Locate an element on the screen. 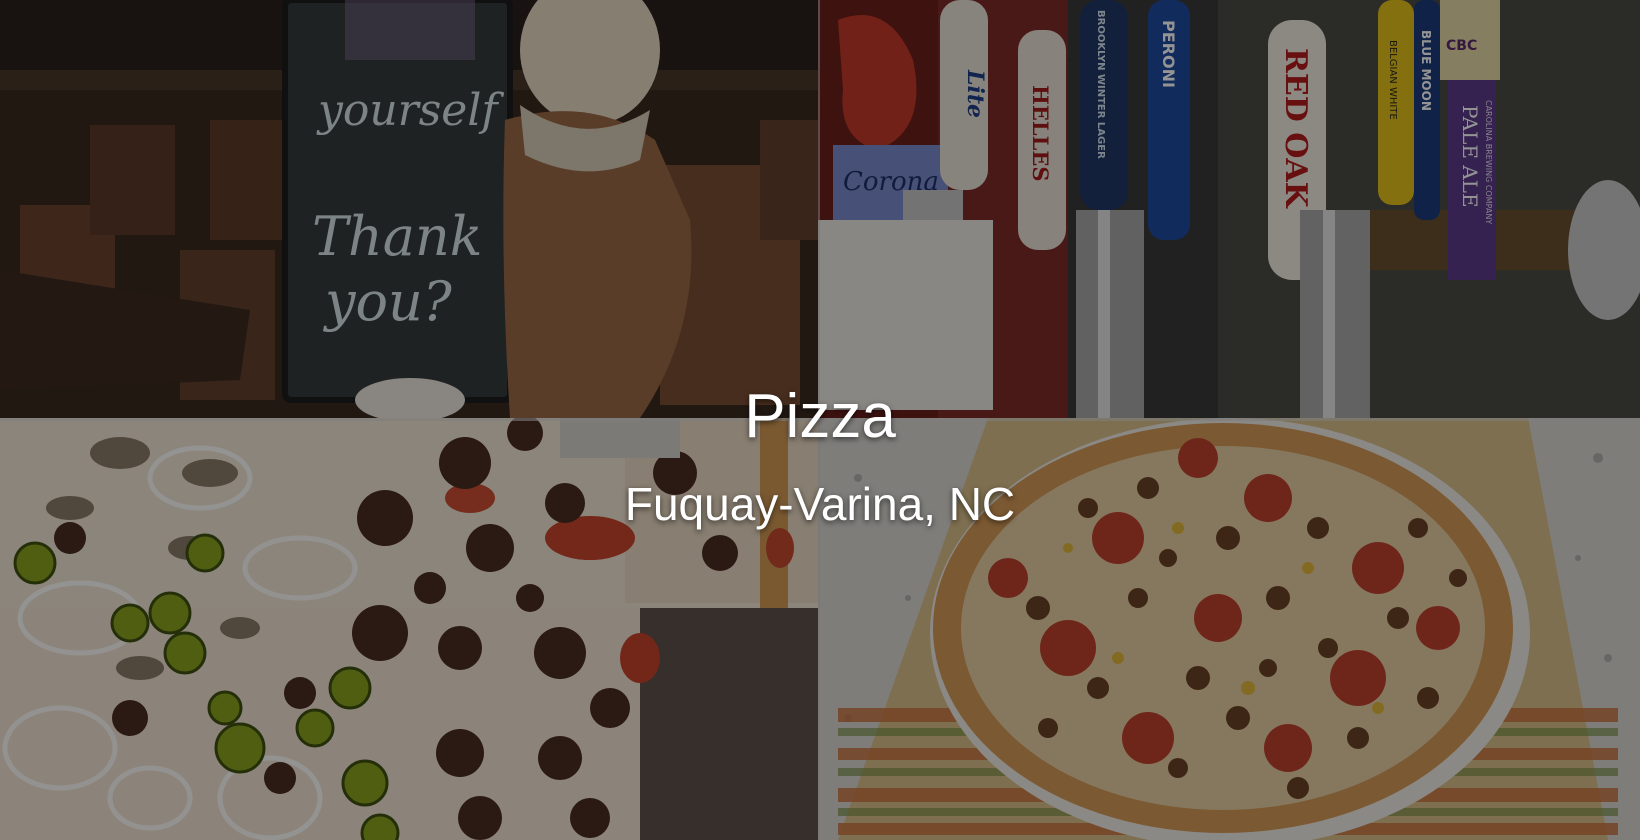 The image size is (1640, 840). tap-label-cbc: CBC is located at coordinates (1461, 46).